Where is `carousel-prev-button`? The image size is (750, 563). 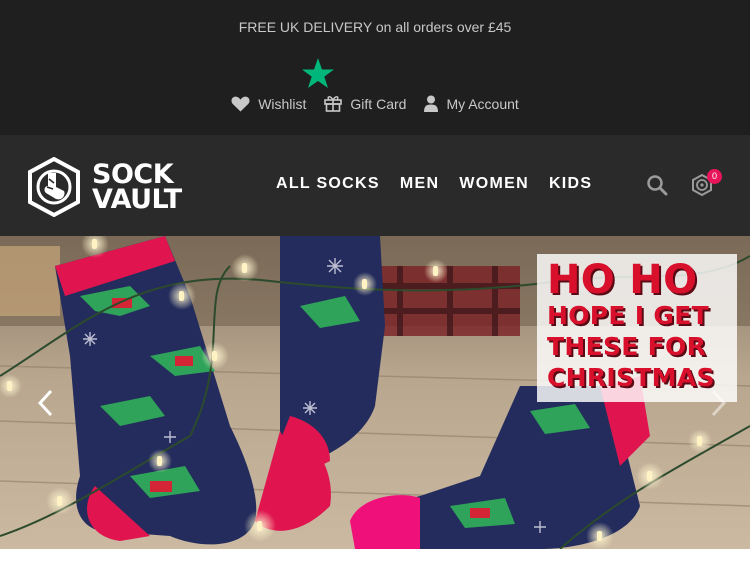 carousel-prev-button is located at coordinates (45, 405).